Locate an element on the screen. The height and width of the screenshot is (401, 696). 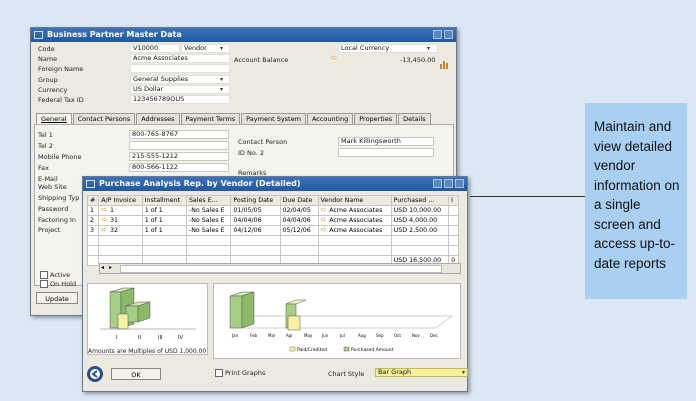
label-website: Web Site is located at coordinates (52, 187).